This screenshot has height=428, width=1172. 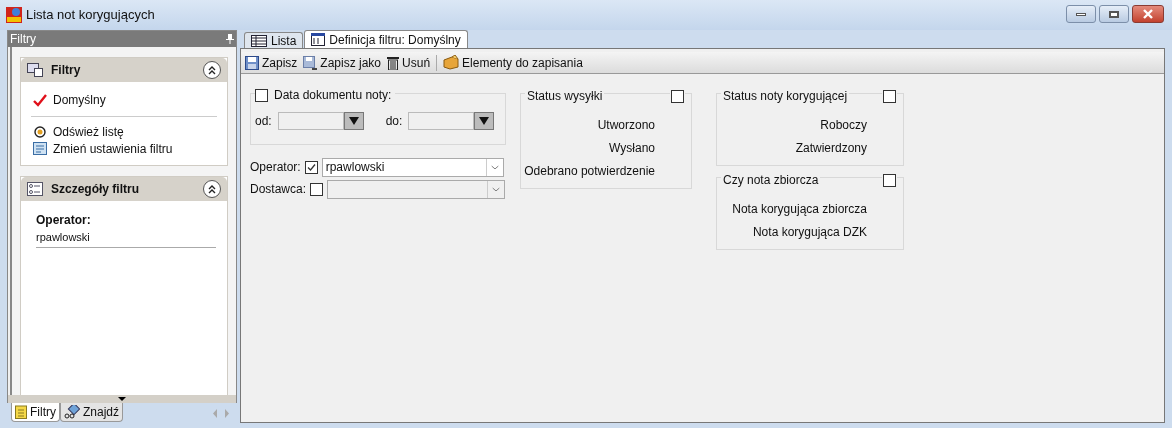 I want to click on panel-tab: Filtry, so click(x=35, y=412).